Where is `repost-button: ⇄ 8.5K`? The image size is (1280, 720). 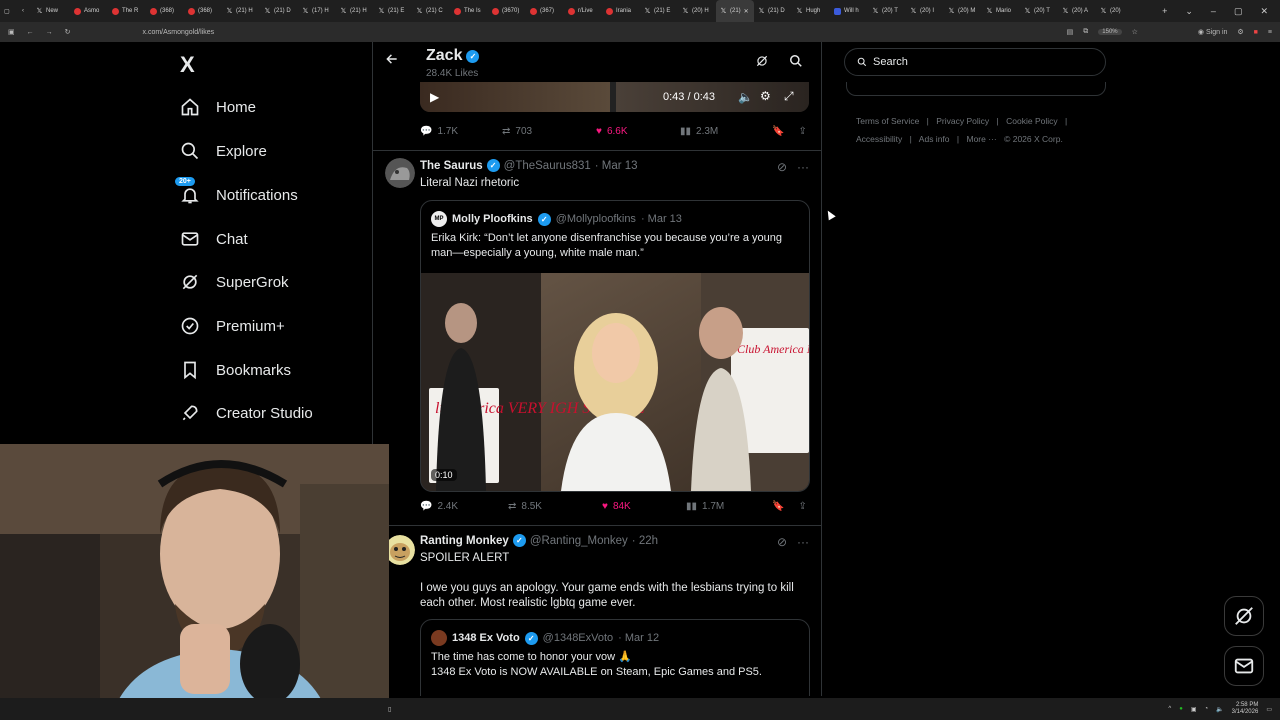 repost-button: ⇄ 8.5K is located at coordinates (555, 506).